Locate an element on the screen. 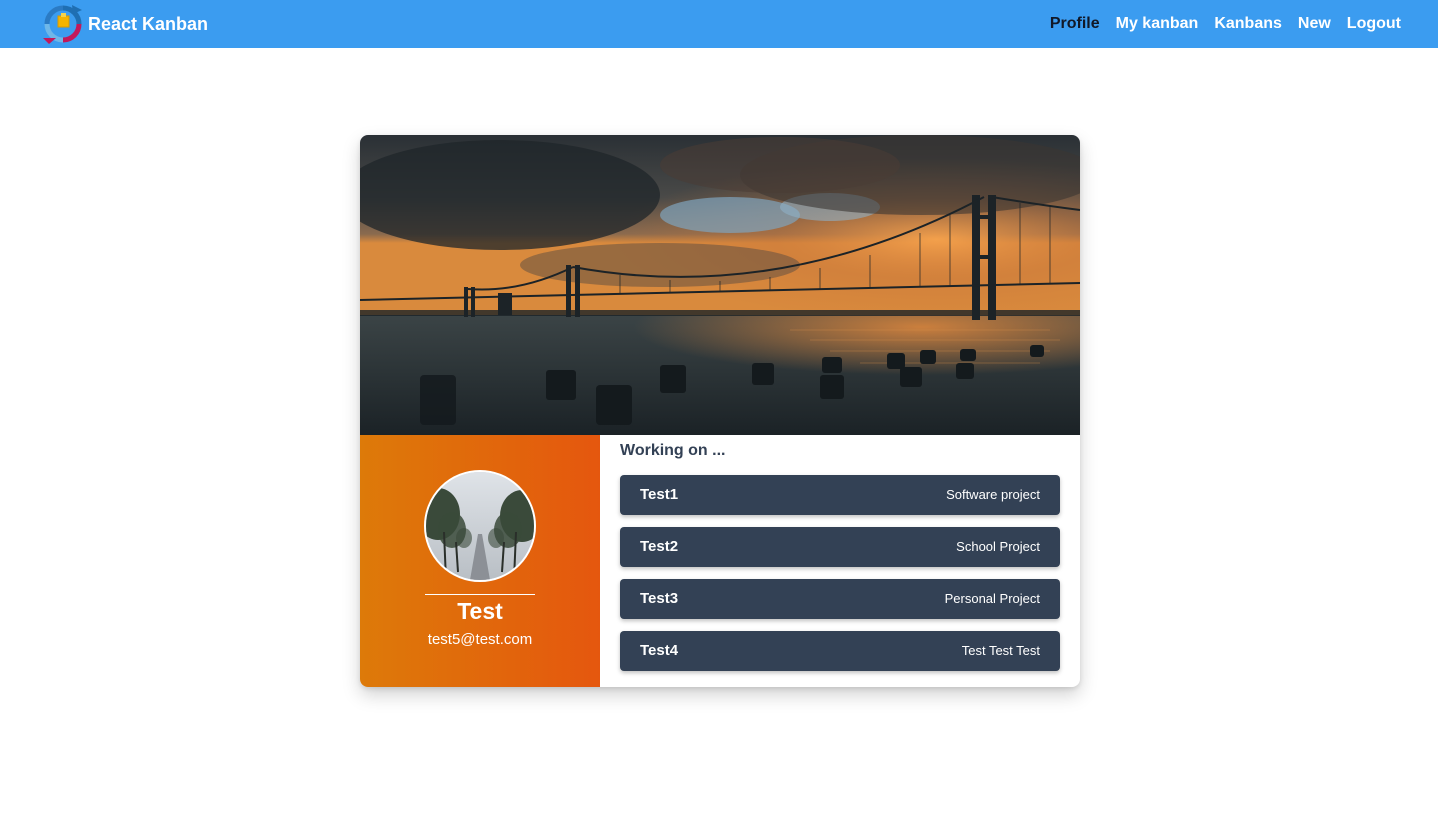  profile-sidebar: Test test5@test.com is located at coordinates (480, 561).